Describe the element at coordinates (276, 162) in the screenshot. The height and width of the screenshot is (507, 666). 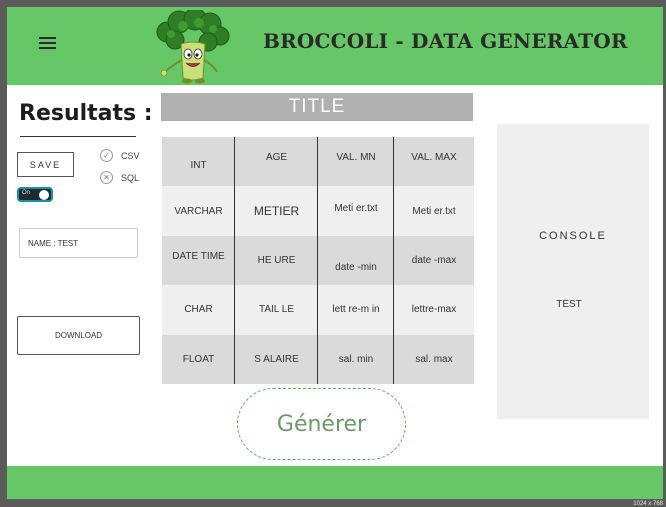
I see `table-cell: AGE` at that location.